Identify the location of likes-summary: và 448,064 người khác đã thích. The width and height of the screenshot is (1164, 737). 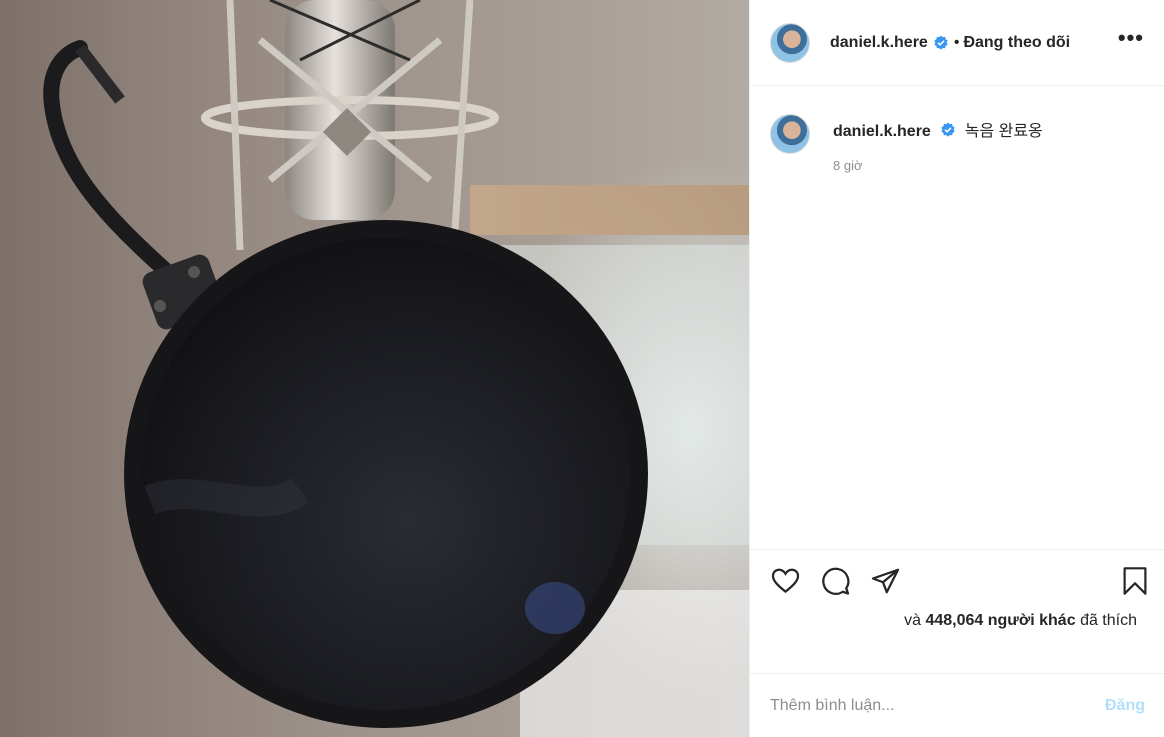
(1020, 621).